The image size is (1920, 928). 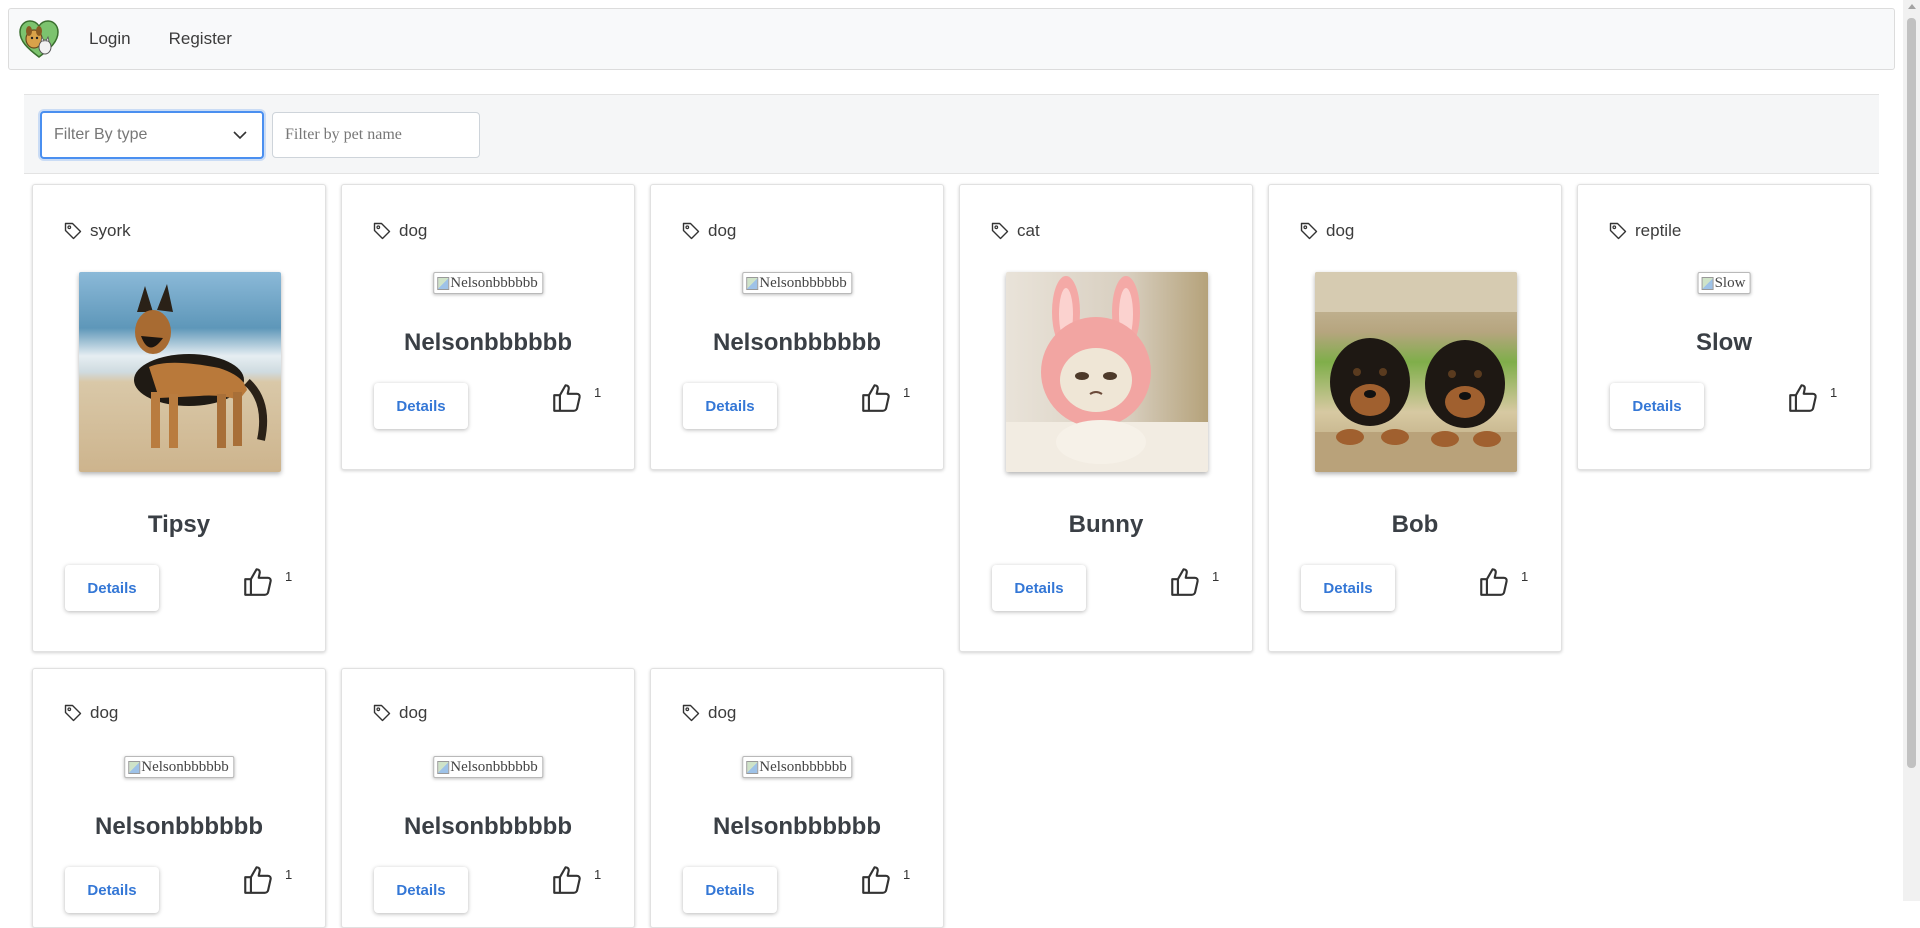 I want to click on filter-type-placeholder: Filter By type, so click(x=101, y=134).